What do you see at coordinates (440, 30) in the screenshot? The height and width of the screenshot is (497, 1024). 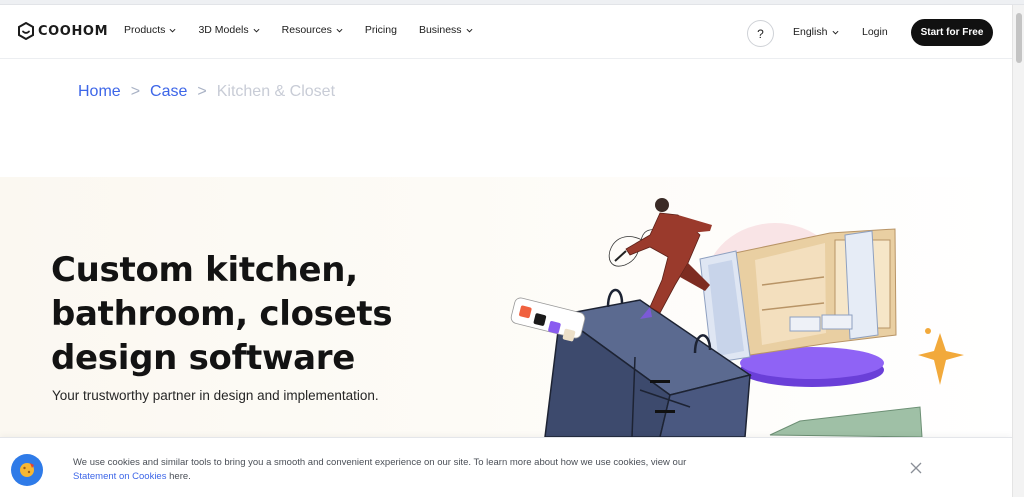 I see `nav-item-label: Business` at bounding box center [440, 30].